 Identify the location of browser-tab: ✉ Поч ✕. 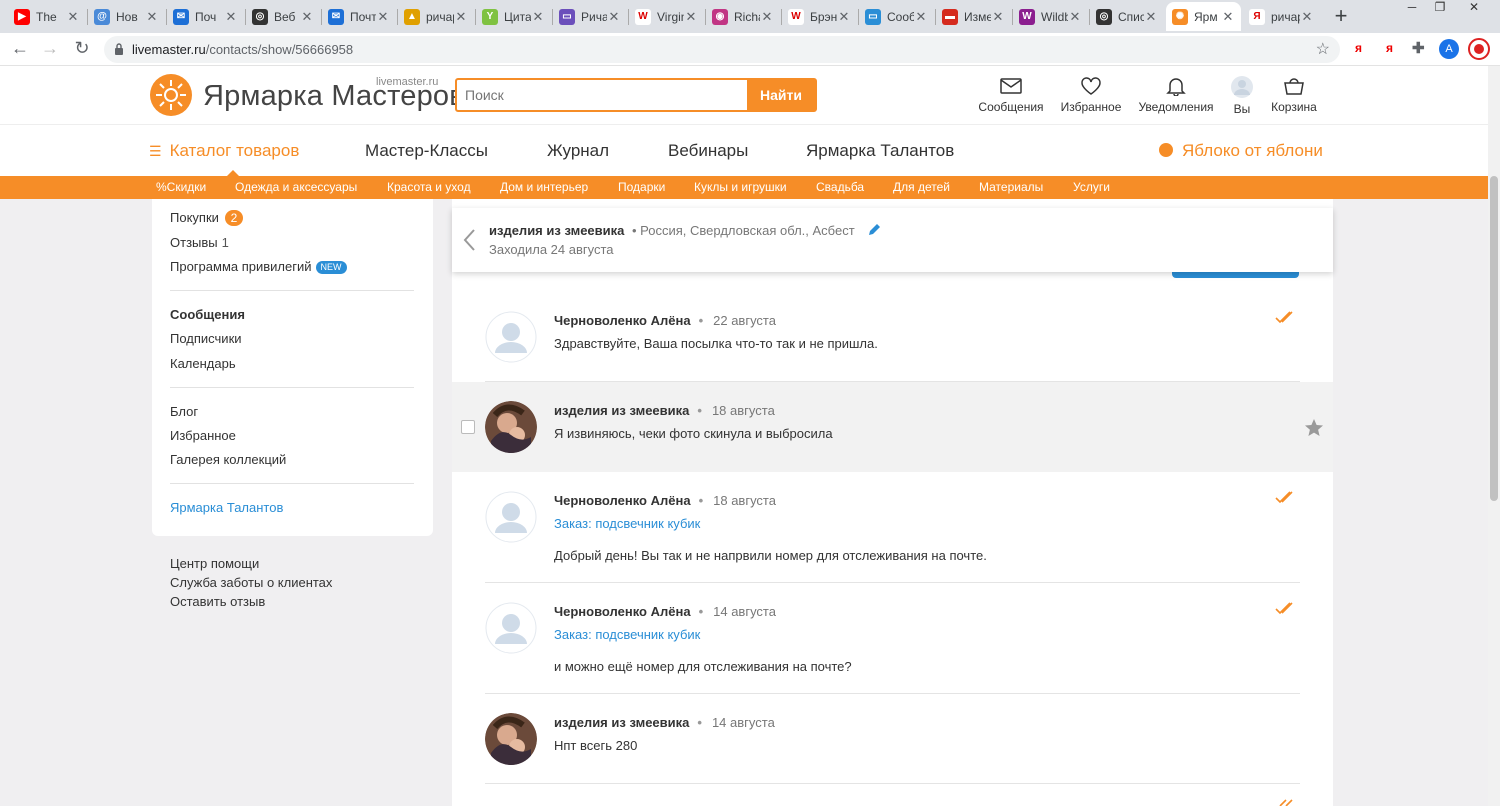
(205, 16).